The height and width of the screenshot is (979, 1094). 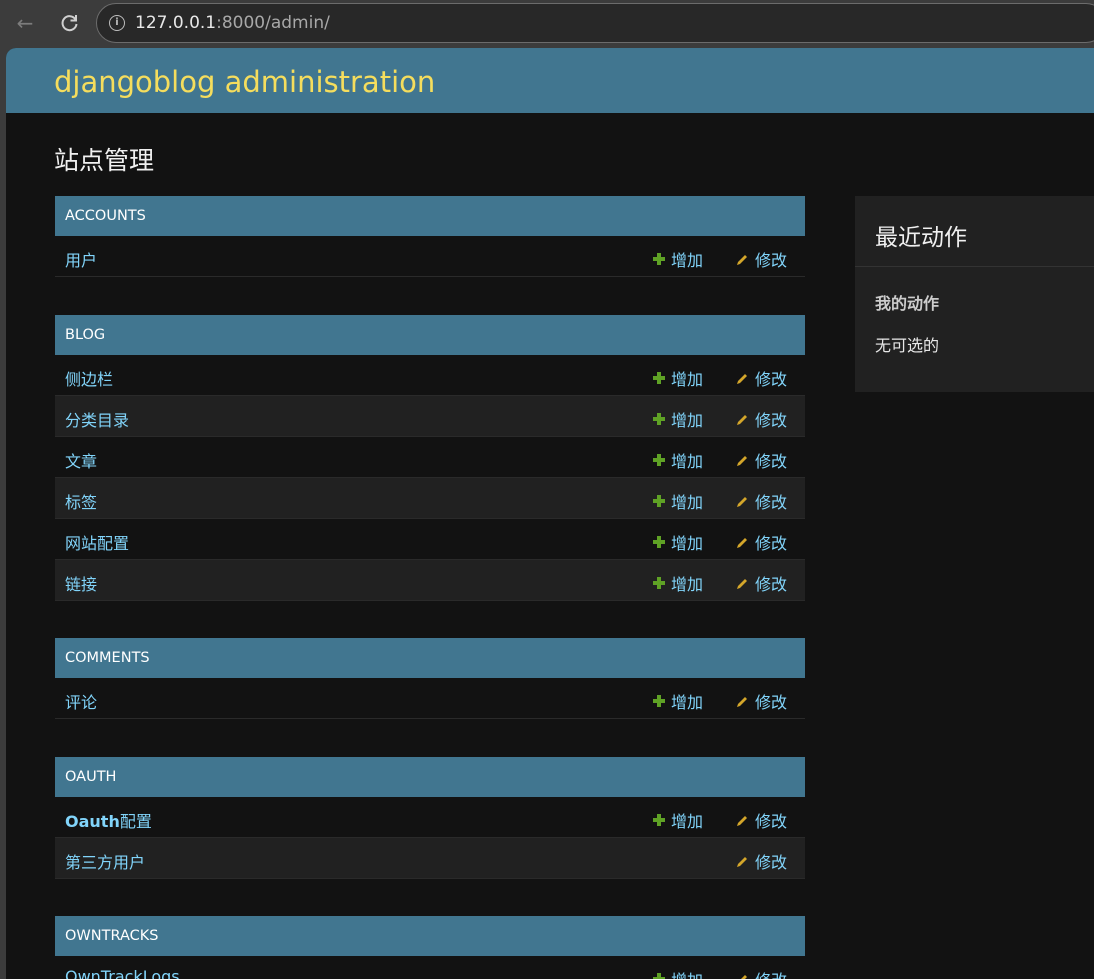 I want to click on model-link-oauth-config: Oauth配置, so click(x=108, y=820).